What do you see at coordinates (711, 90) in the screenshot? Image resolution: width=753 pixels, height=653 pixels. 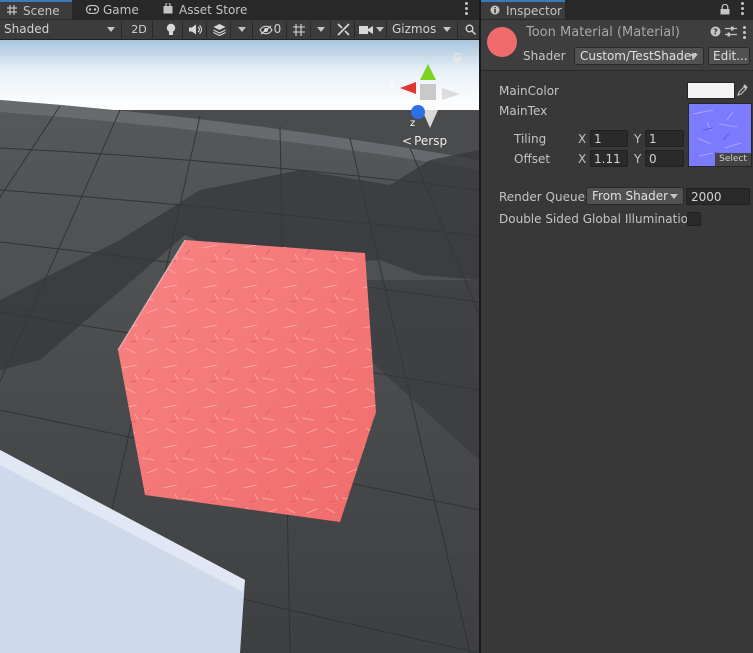 I see `main-color-swatch` at bounding box center [711, 90].